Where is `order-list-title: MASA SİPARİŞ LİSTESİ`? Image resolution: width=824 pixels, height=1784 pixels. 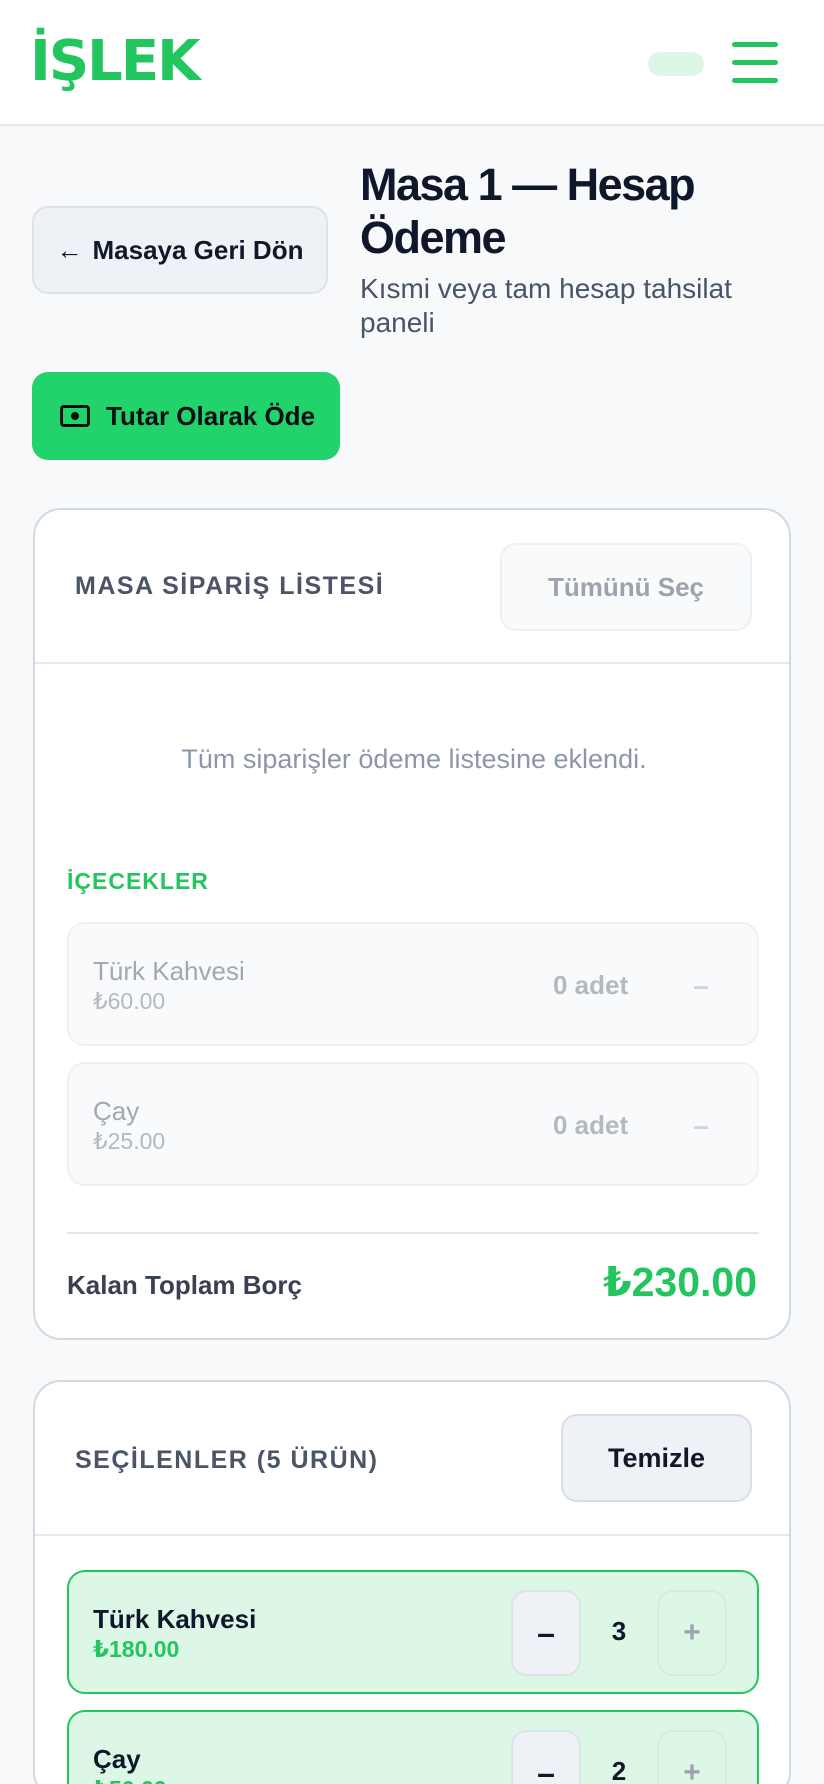
order-list-title: MASA SİPARİŞ LİSTESİ is located at coordinates (230, 586).